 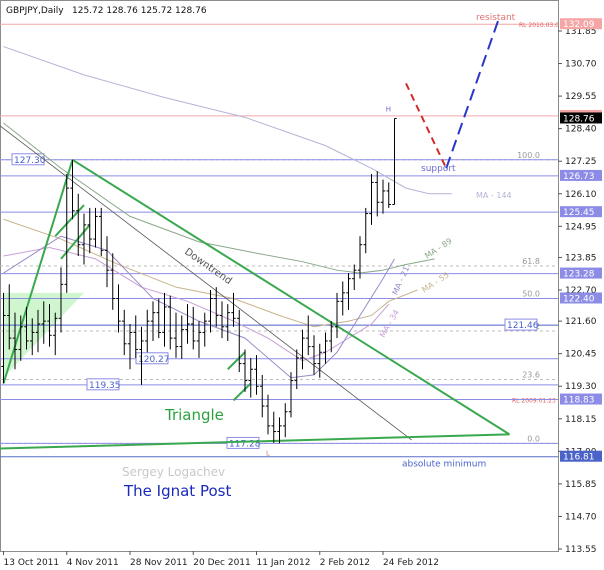 I want to click on level-label: 119.35, so click(x=105, y=386).